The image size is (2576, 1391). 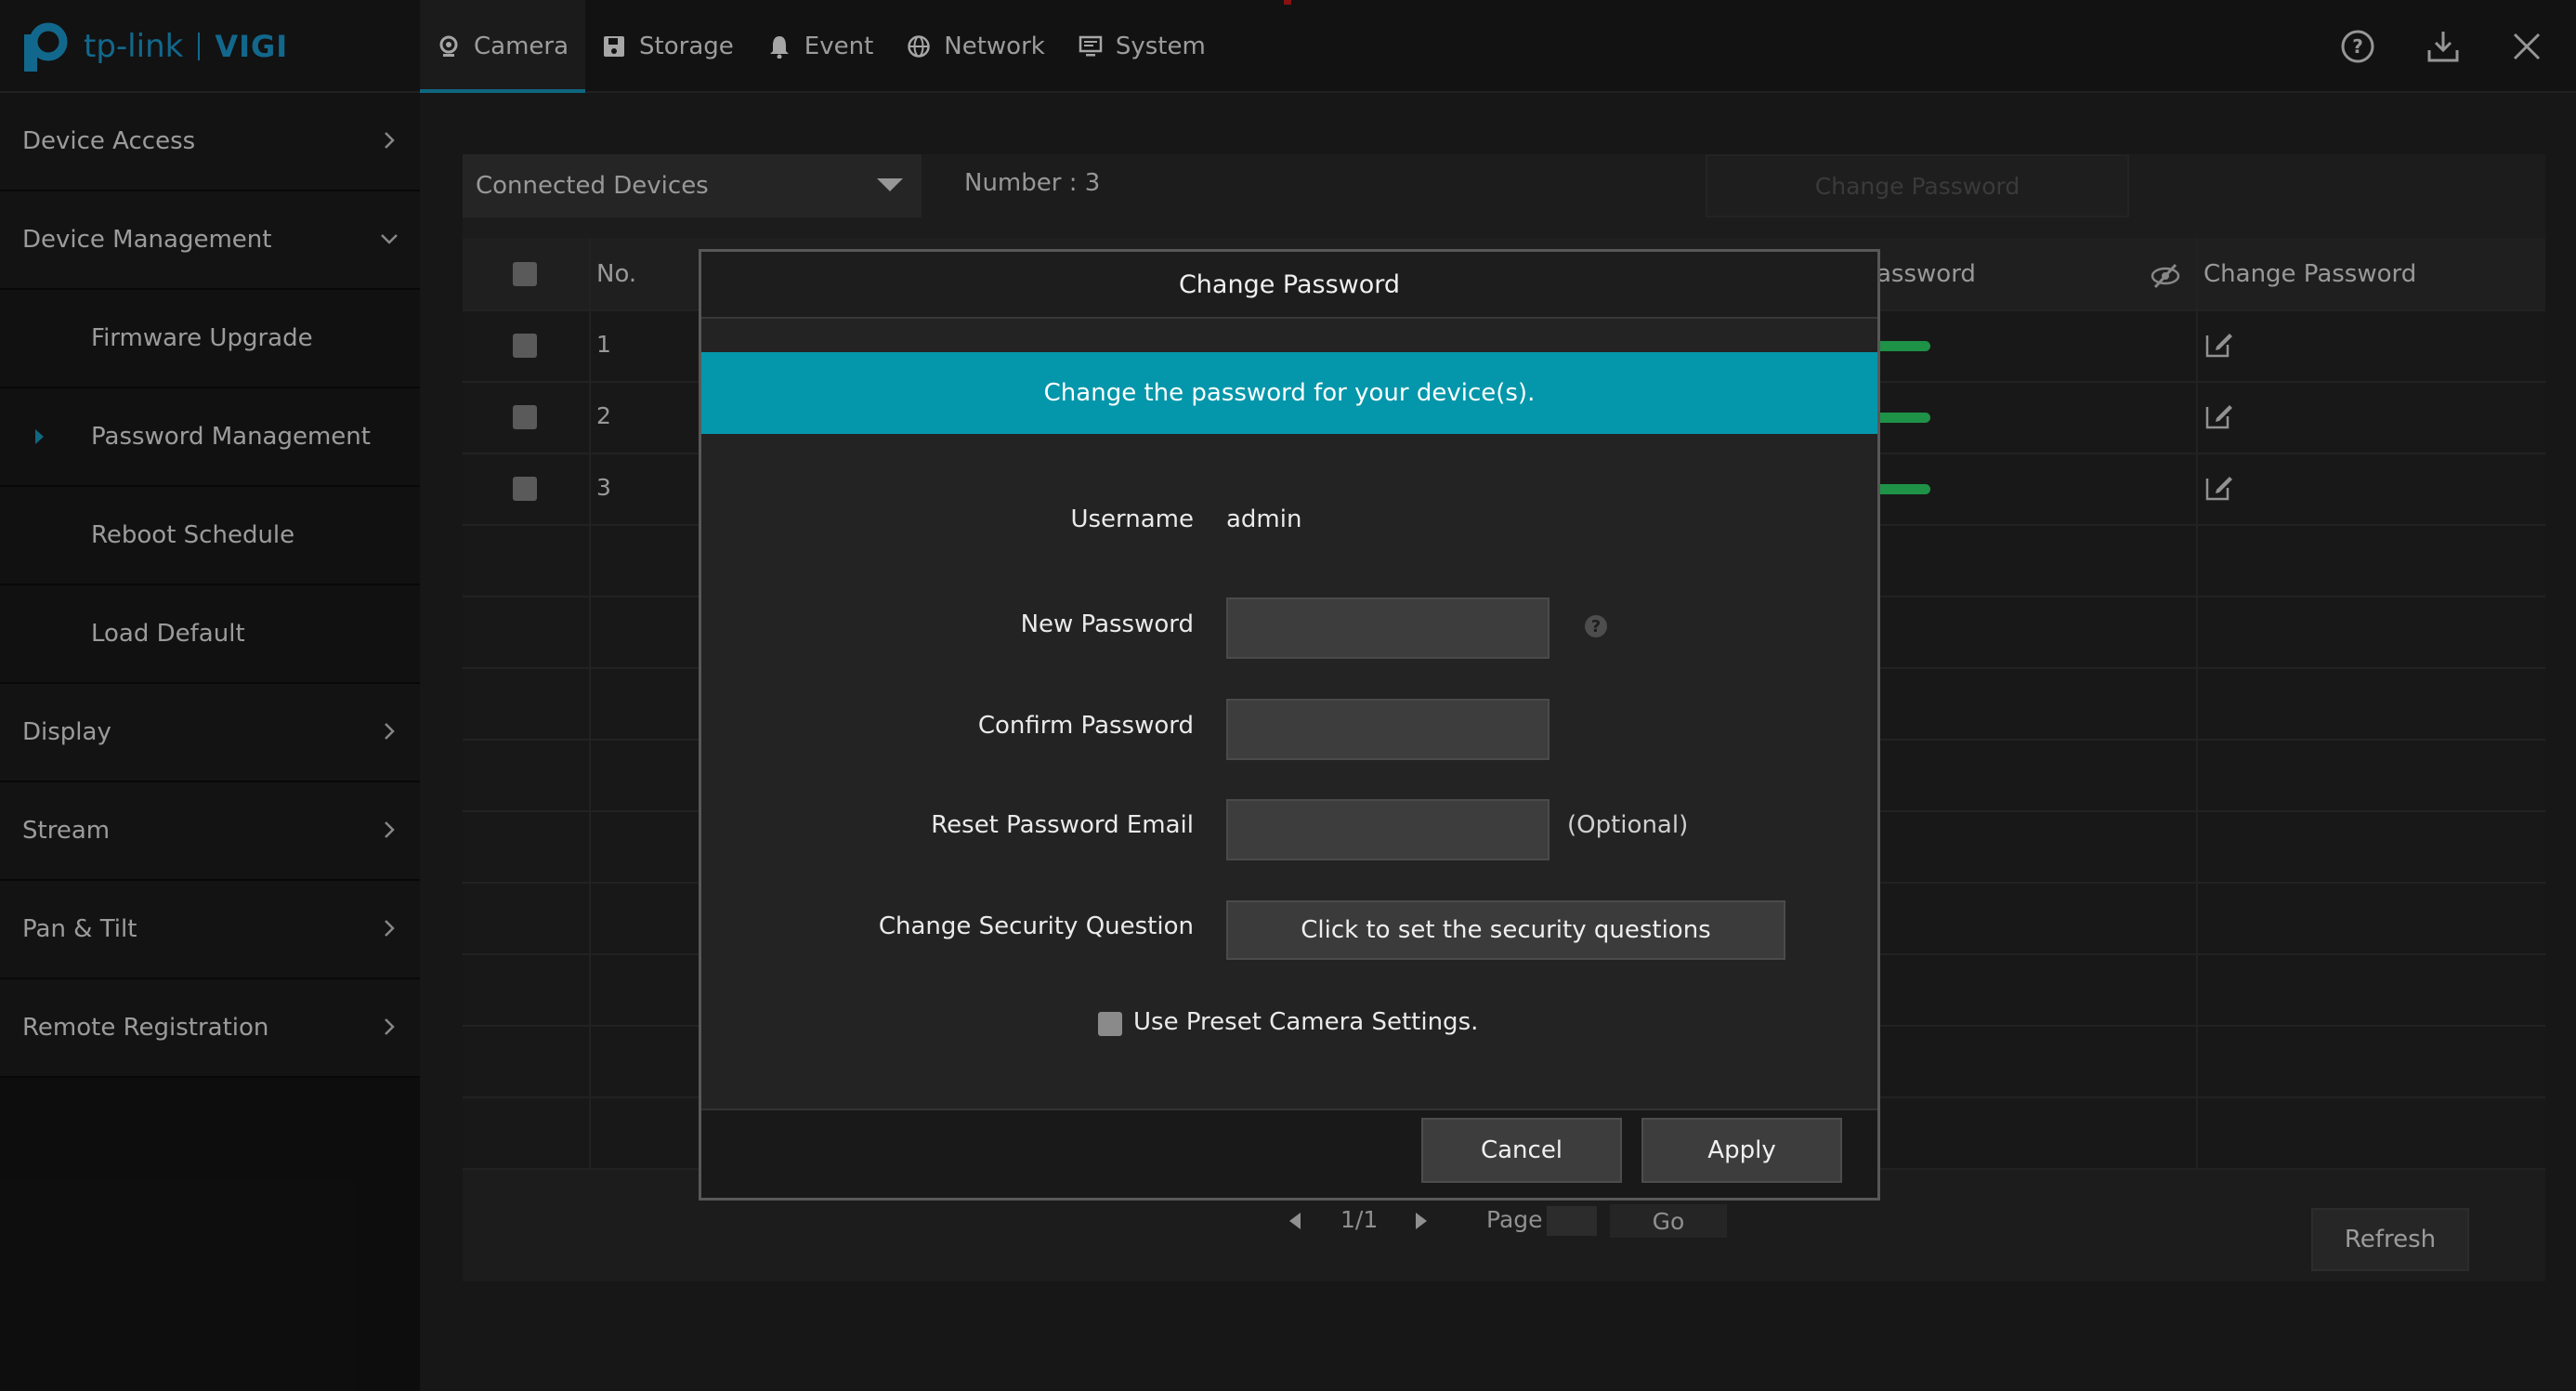 What do you see at coordinates (1505, 930) in the screenshot?
I see `set-security-questions-button: Click to set the security questions` at bounding box center [1505, 930].